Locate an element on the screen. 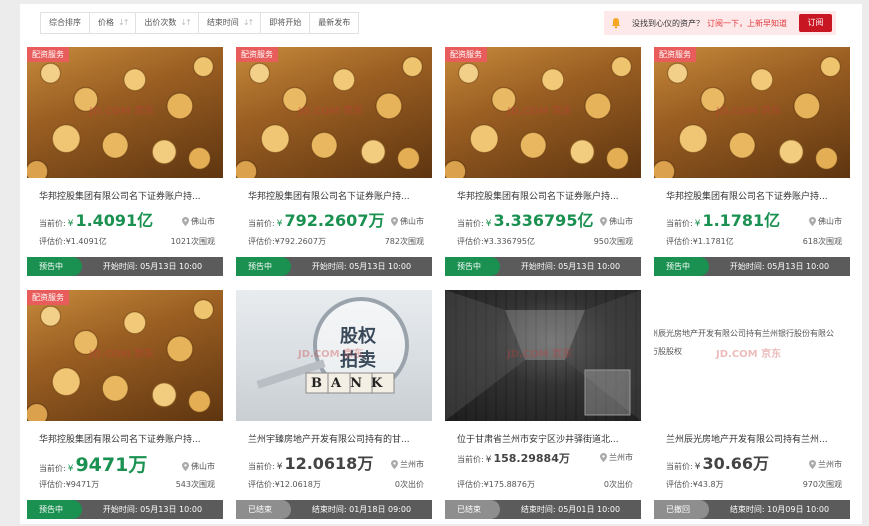  price-row: 当前价: ¥ 158.29884万 兰州市 is located at coordinates (545, 461).